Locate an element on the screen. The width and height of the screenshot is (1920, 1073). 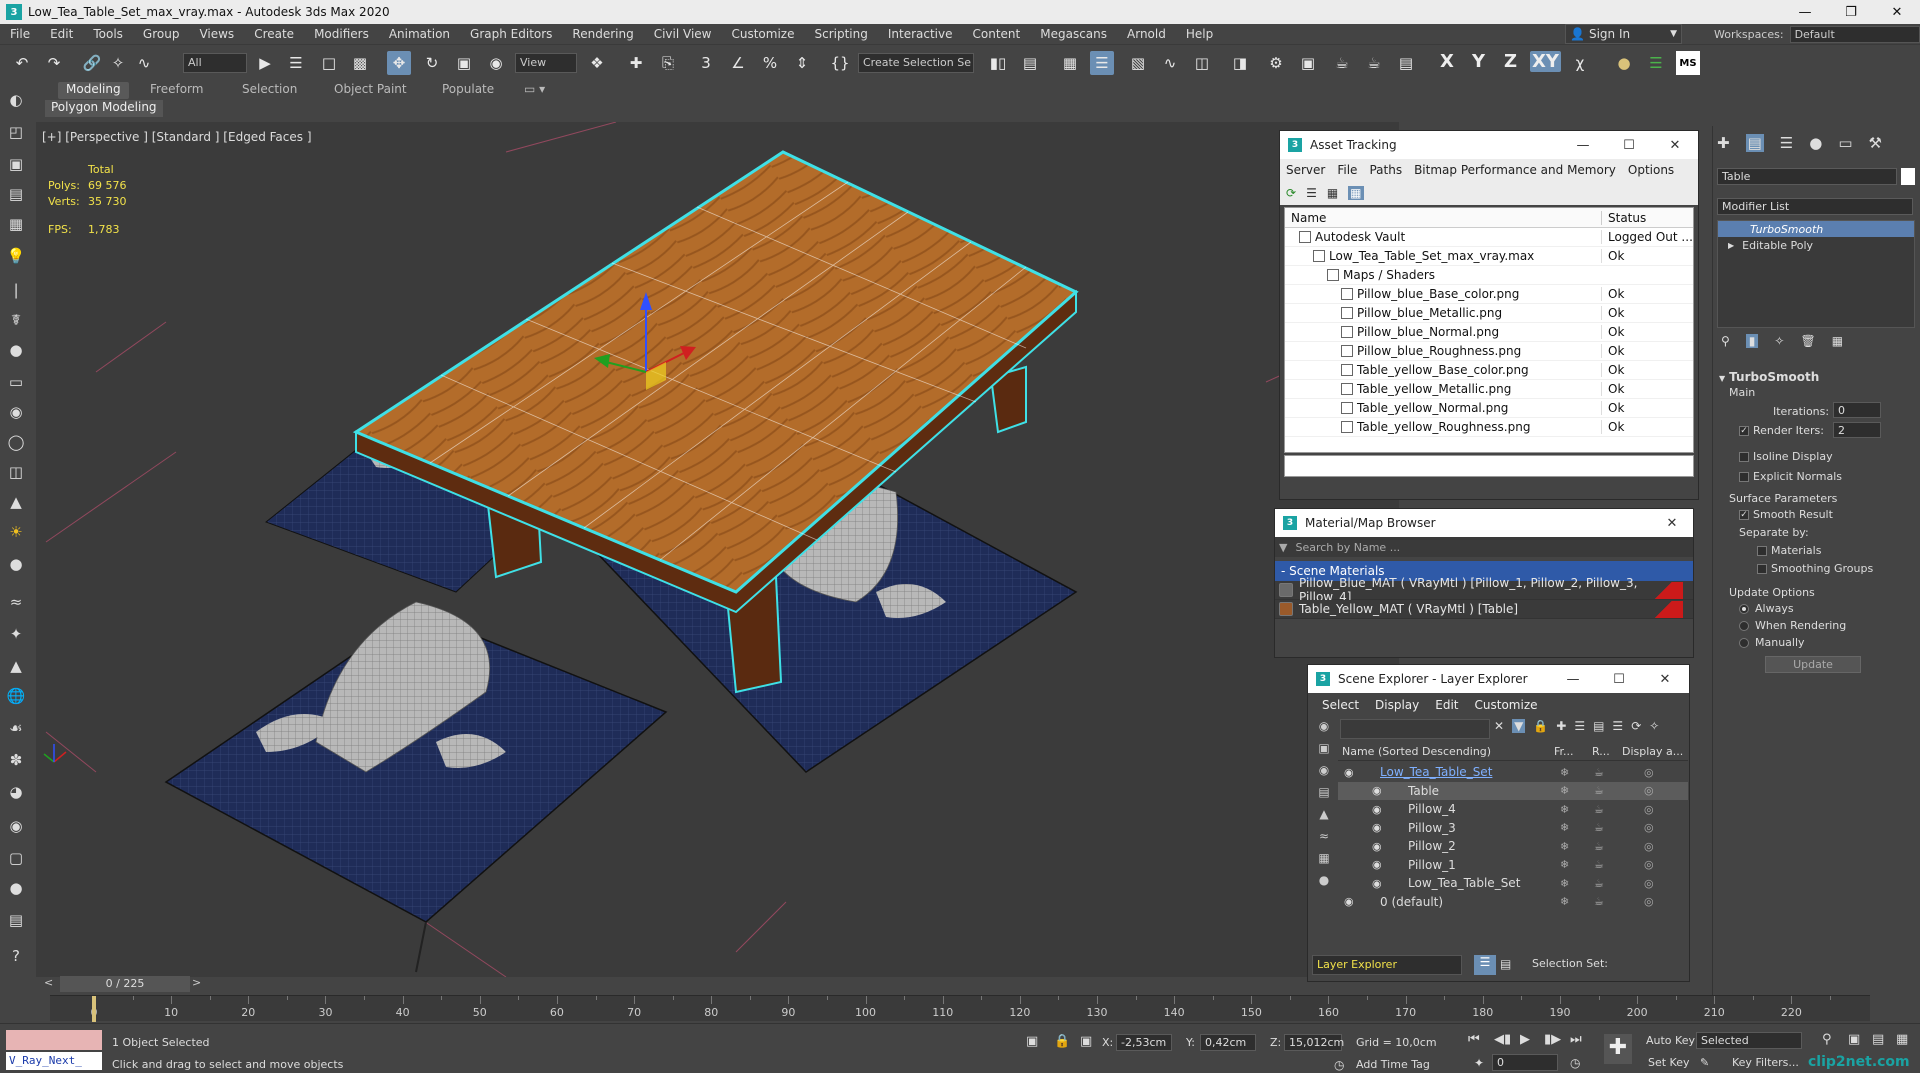
select-and-place-icon: ◉ is located at coordinates (496, 63).